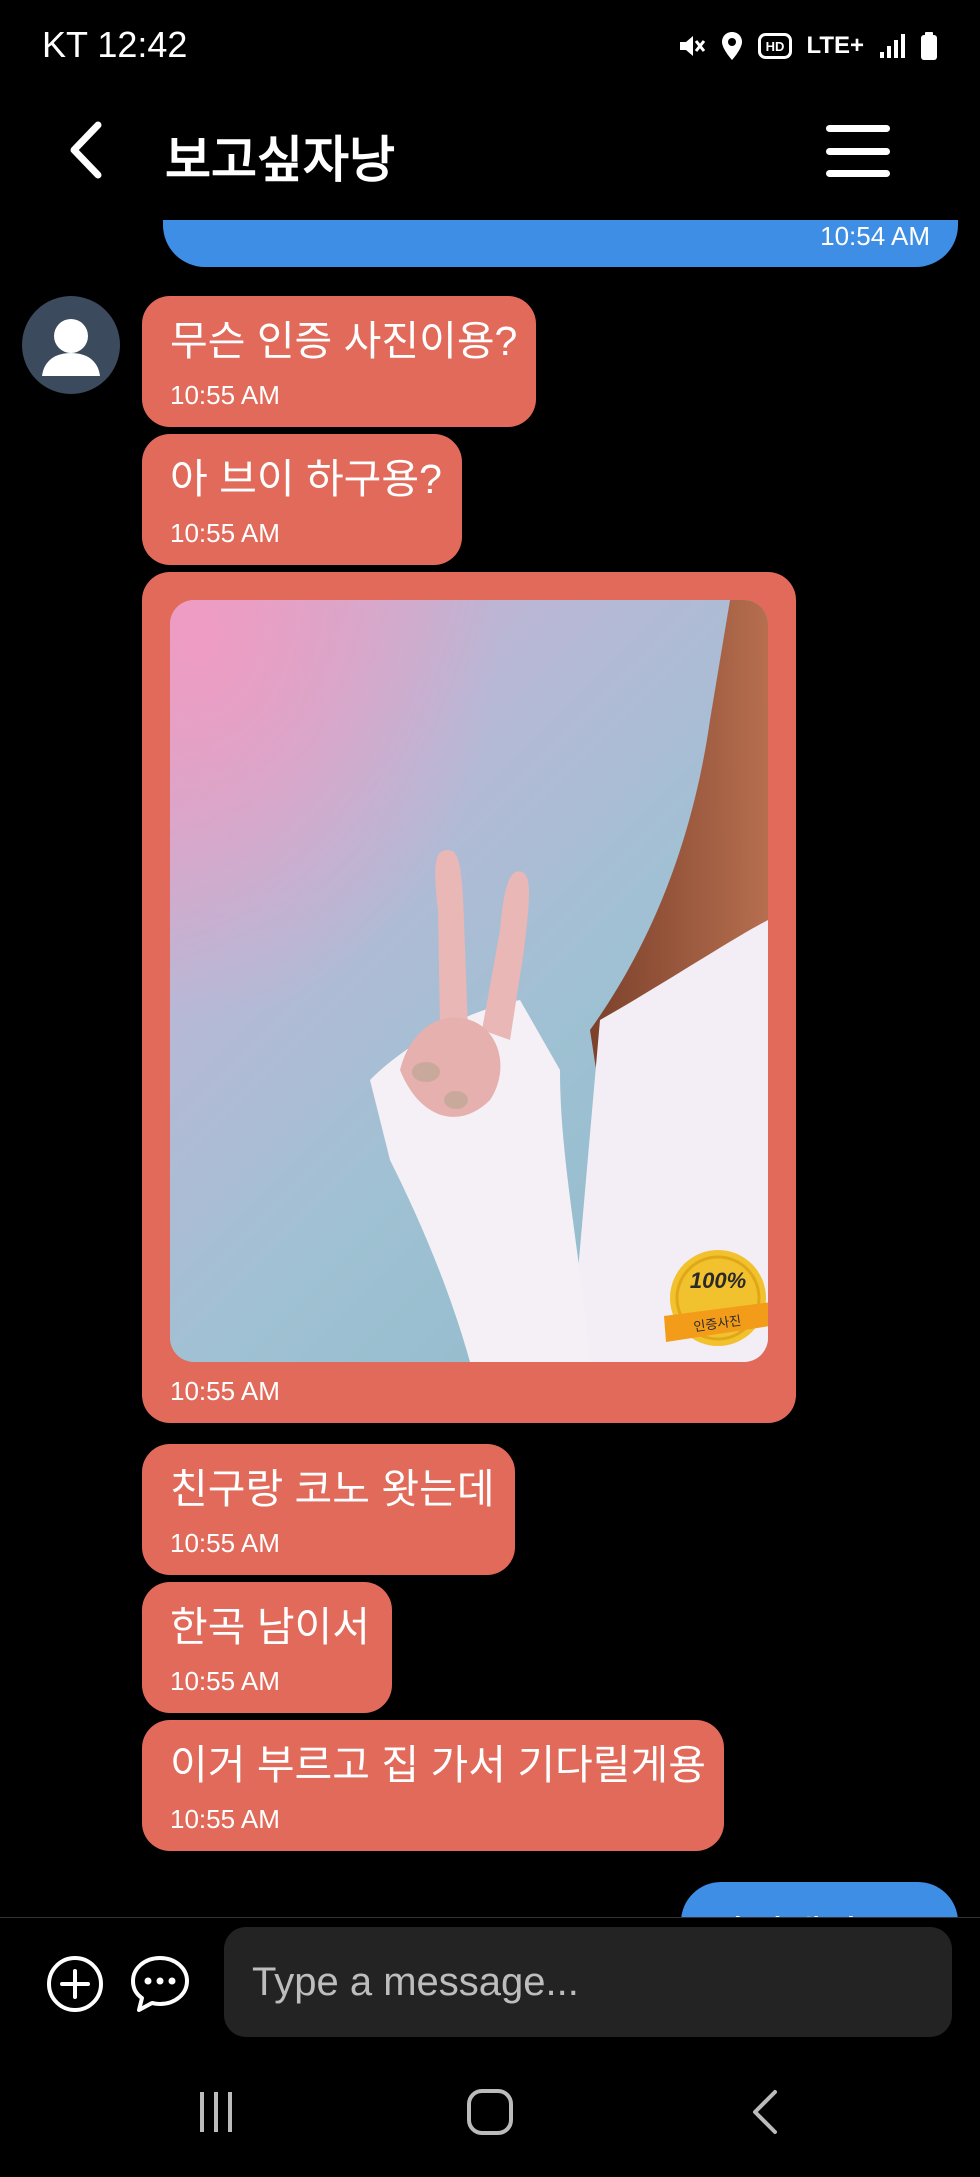 The width and height of the screenshot is (980, 2177). I want to click on message-text: 무슨 인증 사진이용?, so click(344, 341).